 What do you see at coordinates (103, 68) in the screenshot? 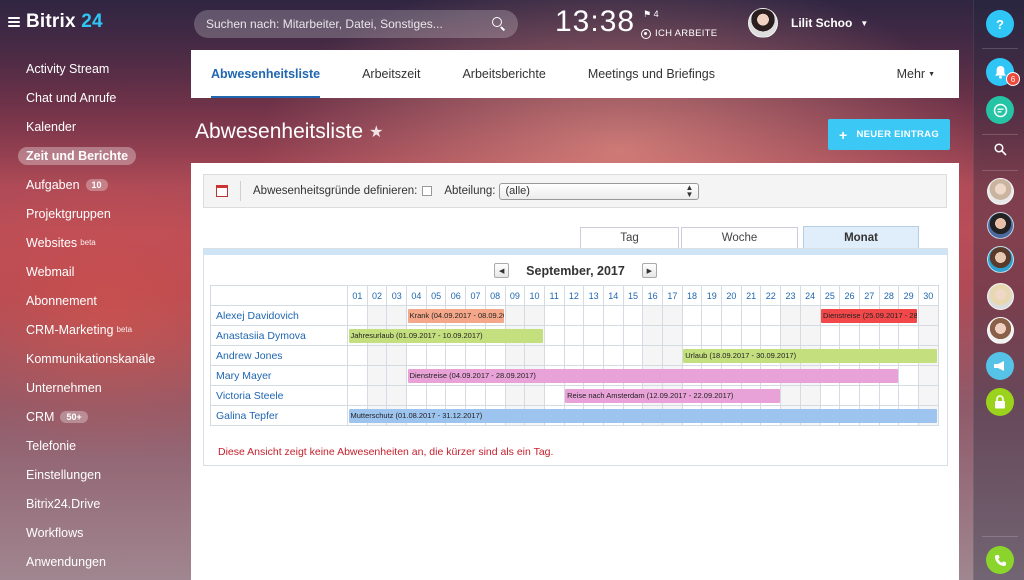
I see `sidebar-item: Activity Stream` at bounding box center [103, 68].